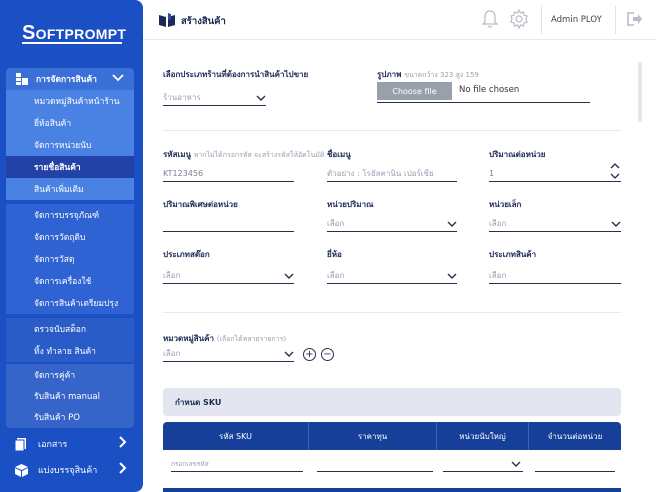 This screenshot has width=656, height=492. I want to click on store-type-label: เลือกประเภทร้านที่ต้องการนำสินค้าไปขาย, so click(236, 74).